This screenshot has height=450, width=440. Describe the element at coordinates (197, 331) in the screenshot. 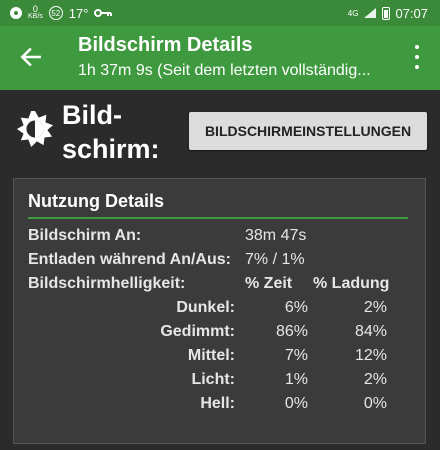

I see `brightness-row-label: Gedimmt:` at that location.